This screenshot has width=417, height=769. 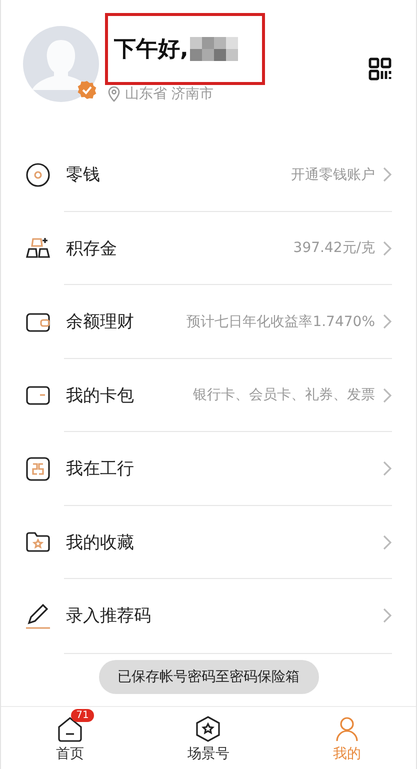 I want to click on menu-label: 积存金, so click(x=92, y=249).